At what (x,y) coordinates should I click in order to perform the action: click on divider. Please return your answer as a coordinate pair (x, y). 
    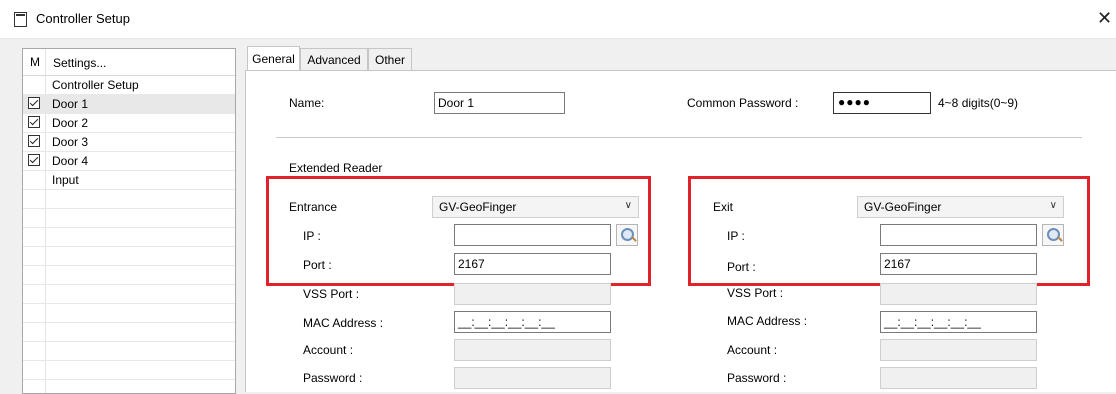
    Looking at the image, I should click on (679, 137).